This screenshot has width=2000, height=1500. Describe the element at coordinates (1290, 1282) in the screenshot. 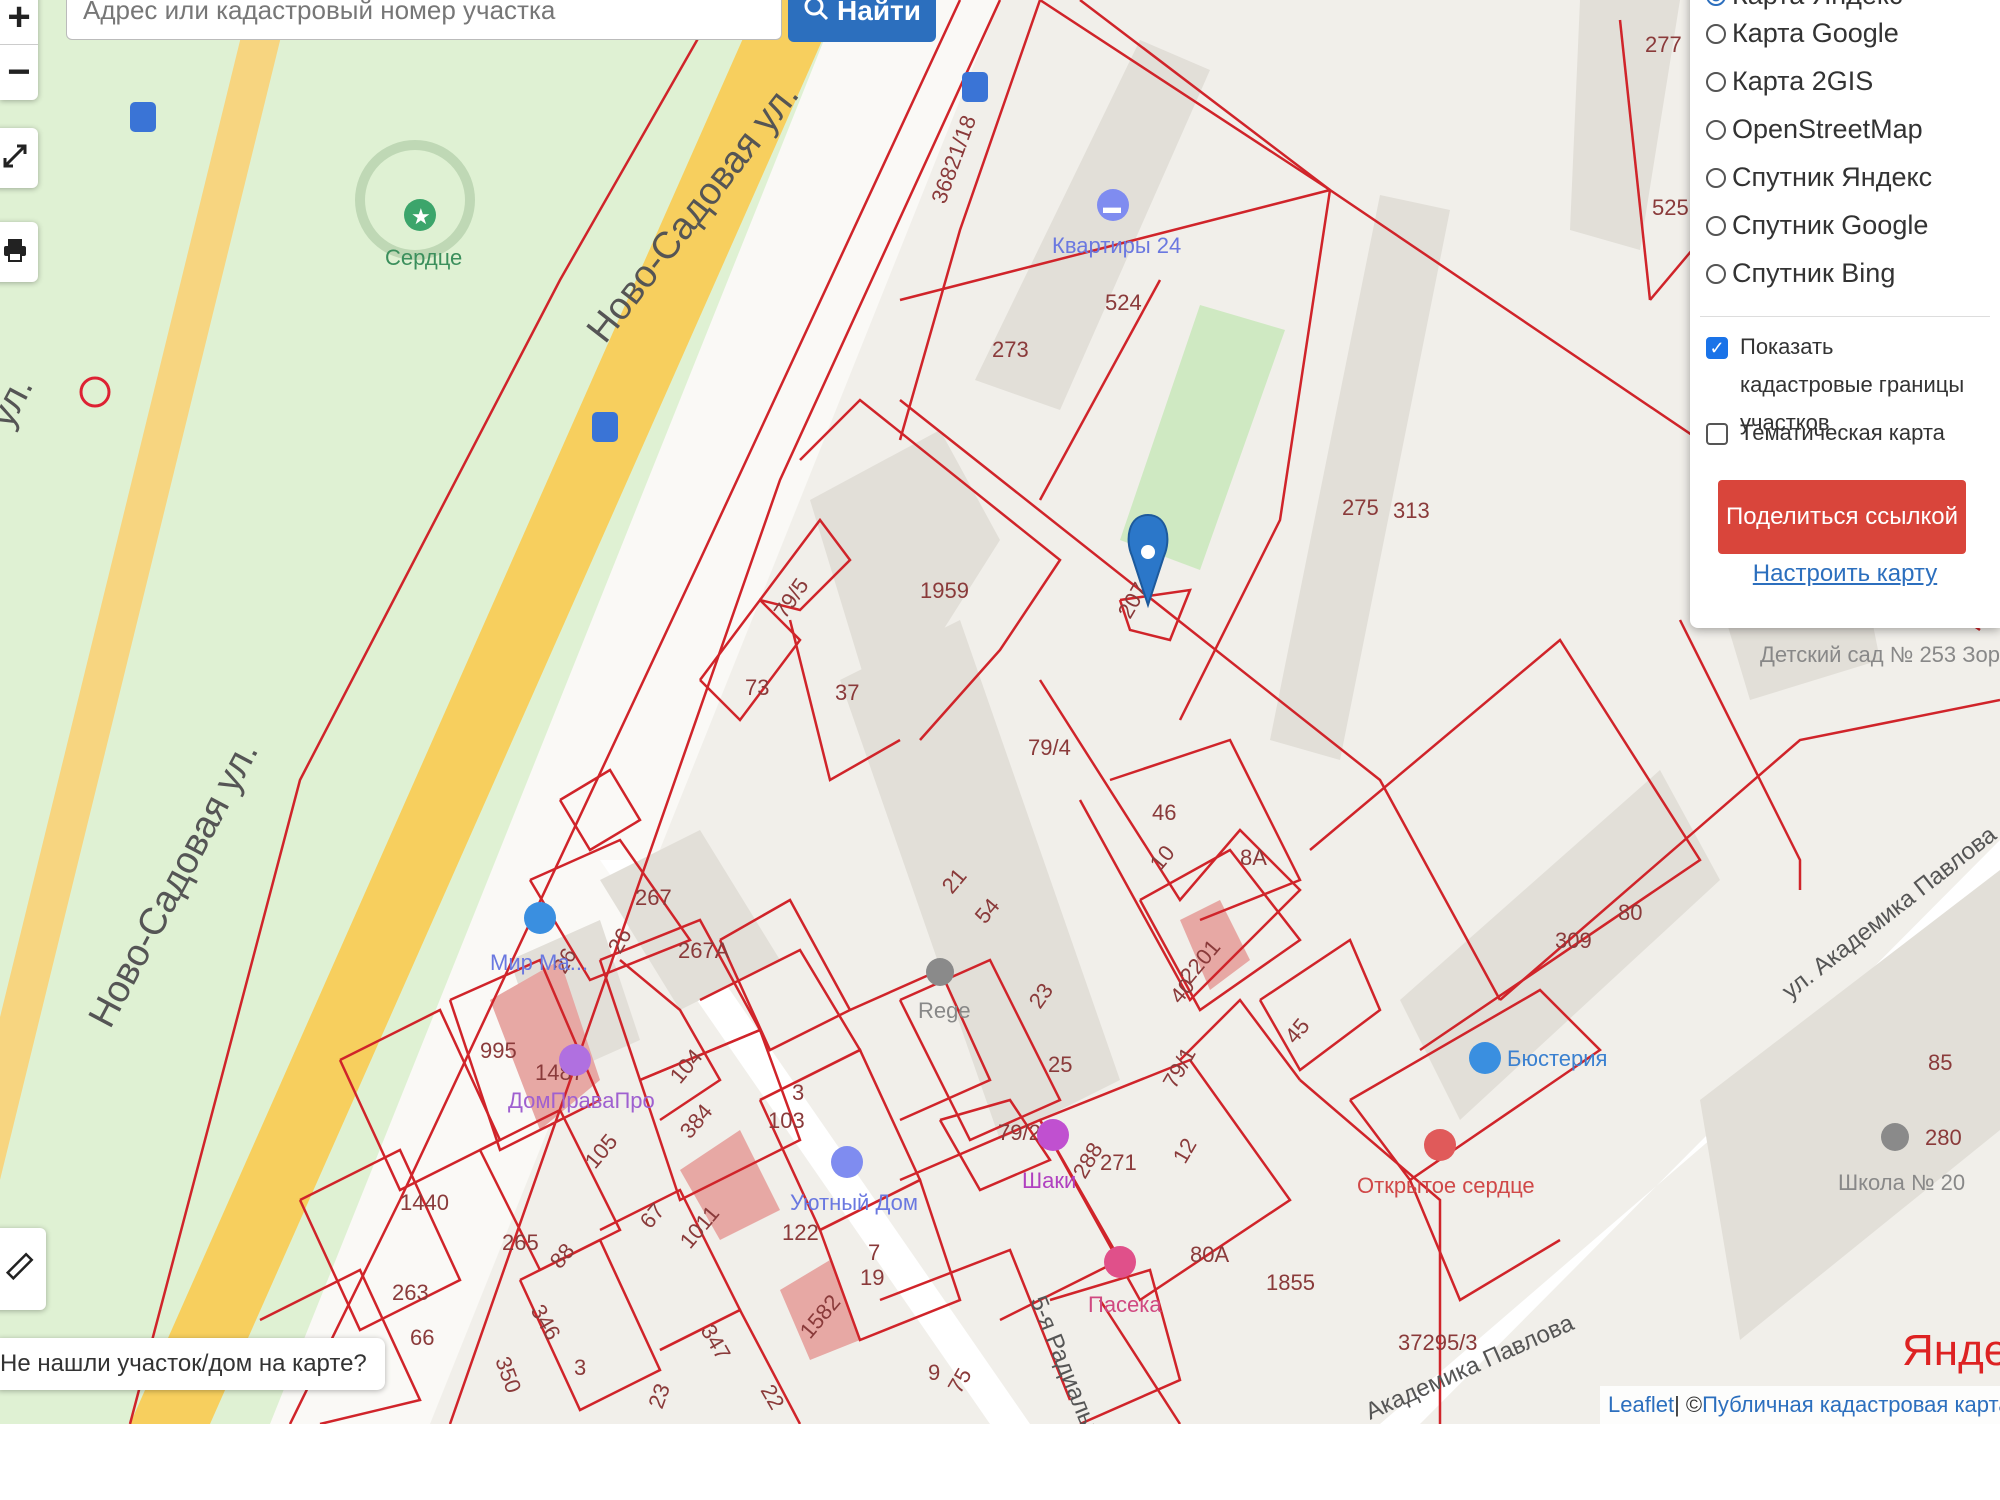

I see `plot-label: 1855` at that location.